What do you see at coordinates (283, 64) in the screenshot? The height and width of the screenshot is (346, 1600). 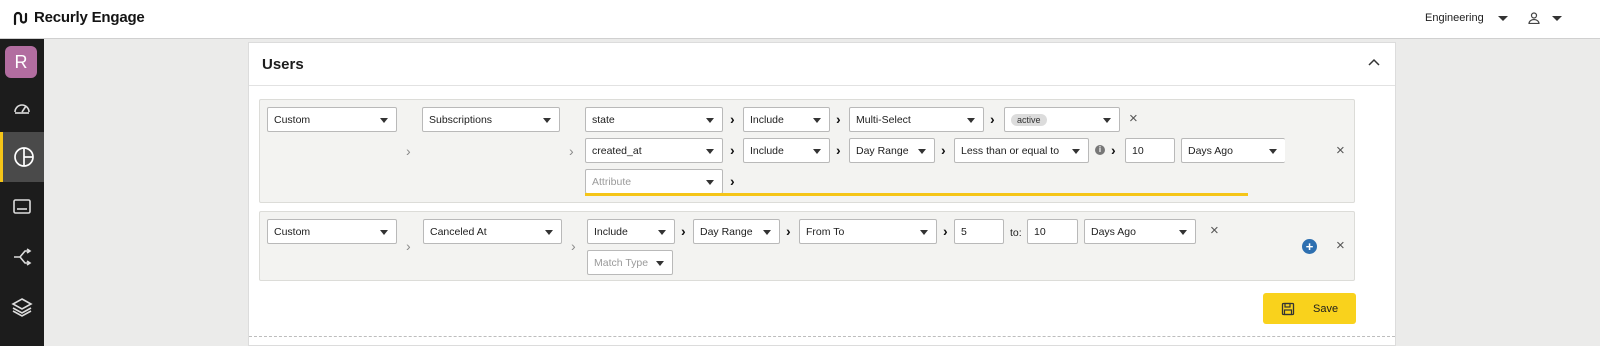 I see `panel-title: Users` at bounding box center [283, 64].